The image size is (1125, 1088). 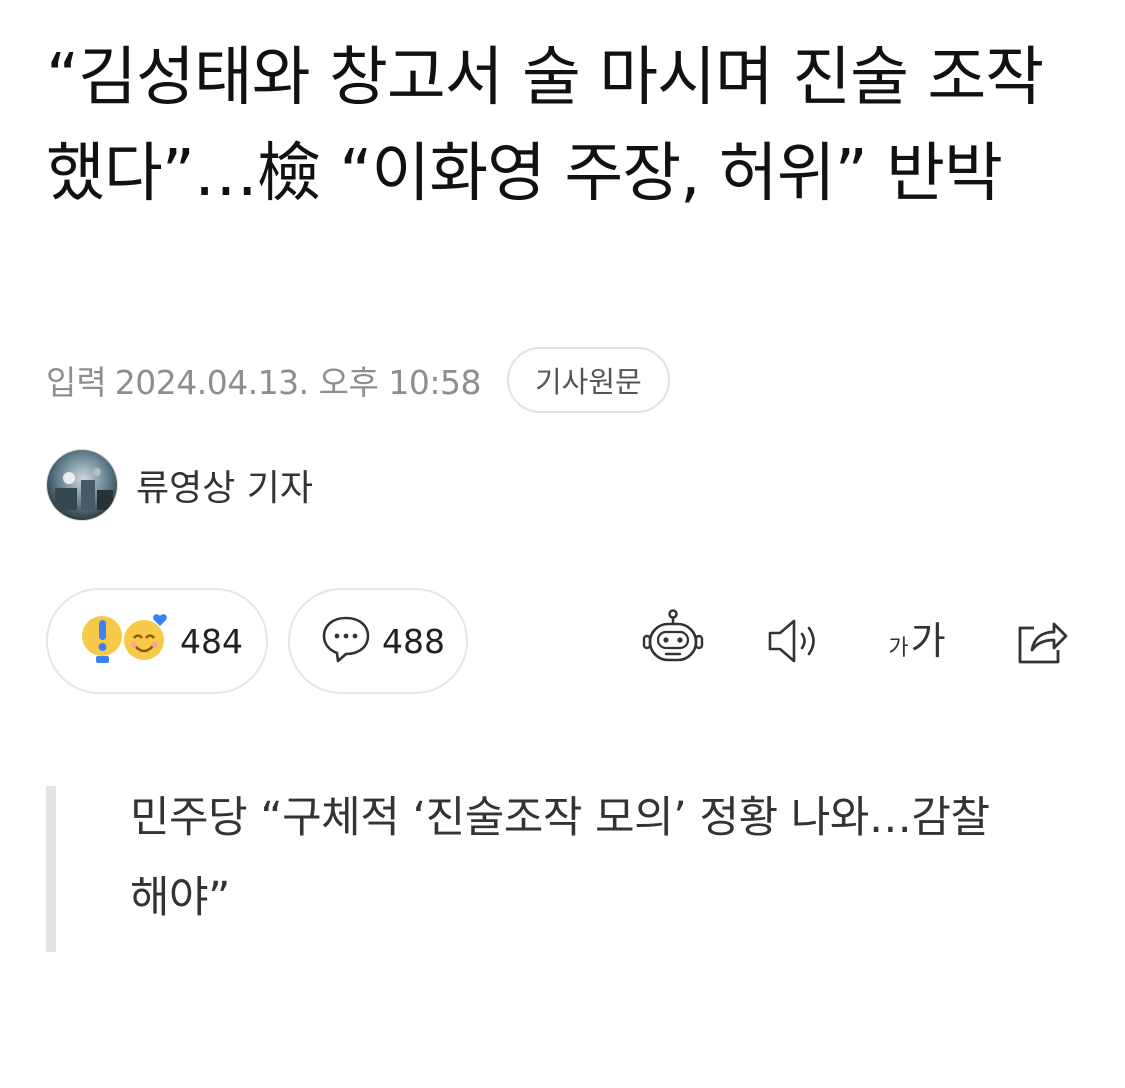 I want to click on comment-count: 488, so click(x=413, y=641).